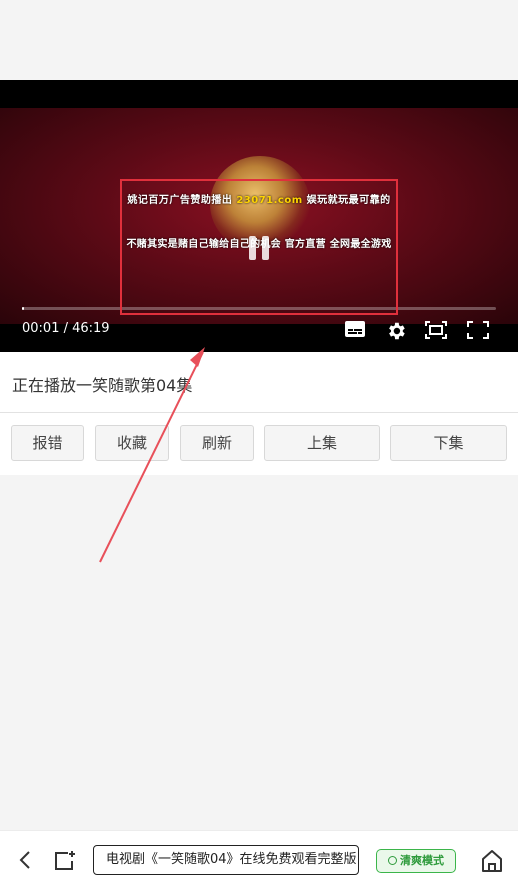 The image size is (518, 891). I want to click on time-display: 00:01 / 46:19, so click(66, 328).